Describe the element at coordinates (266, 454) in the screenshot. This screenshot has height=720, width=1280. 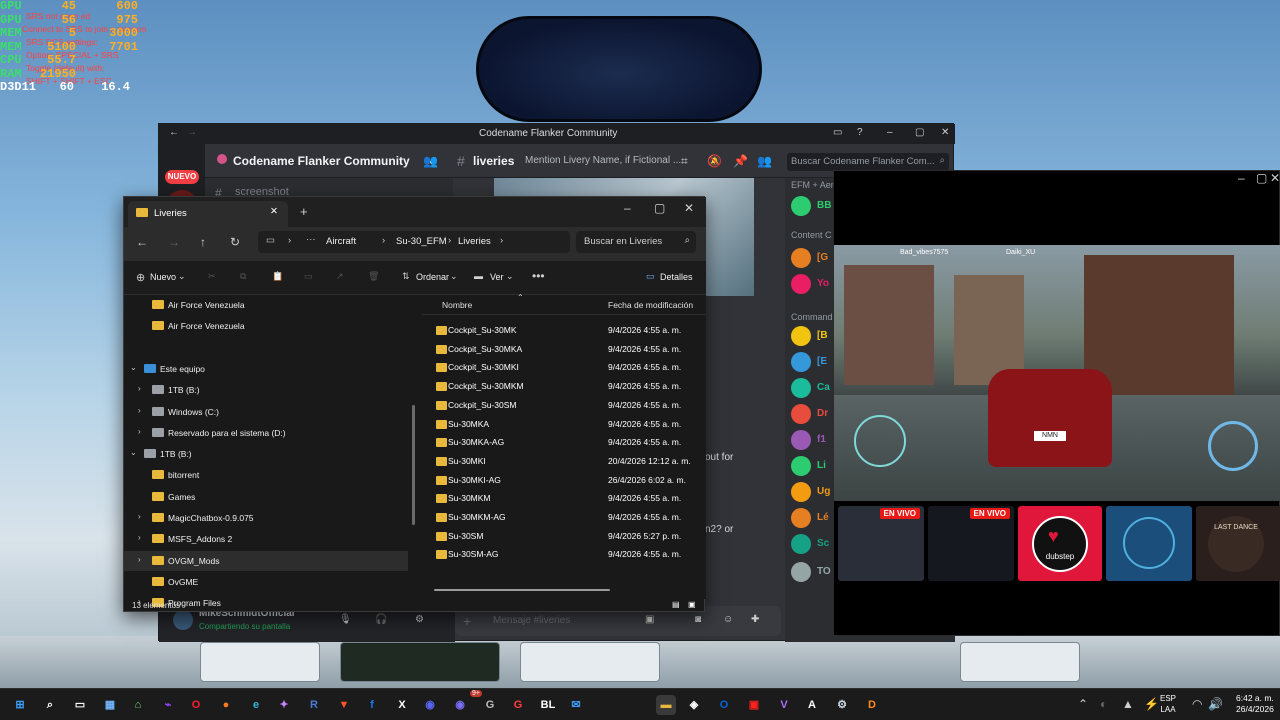
I see `nav-item: ⌄ 1TB (B:)` at that location.